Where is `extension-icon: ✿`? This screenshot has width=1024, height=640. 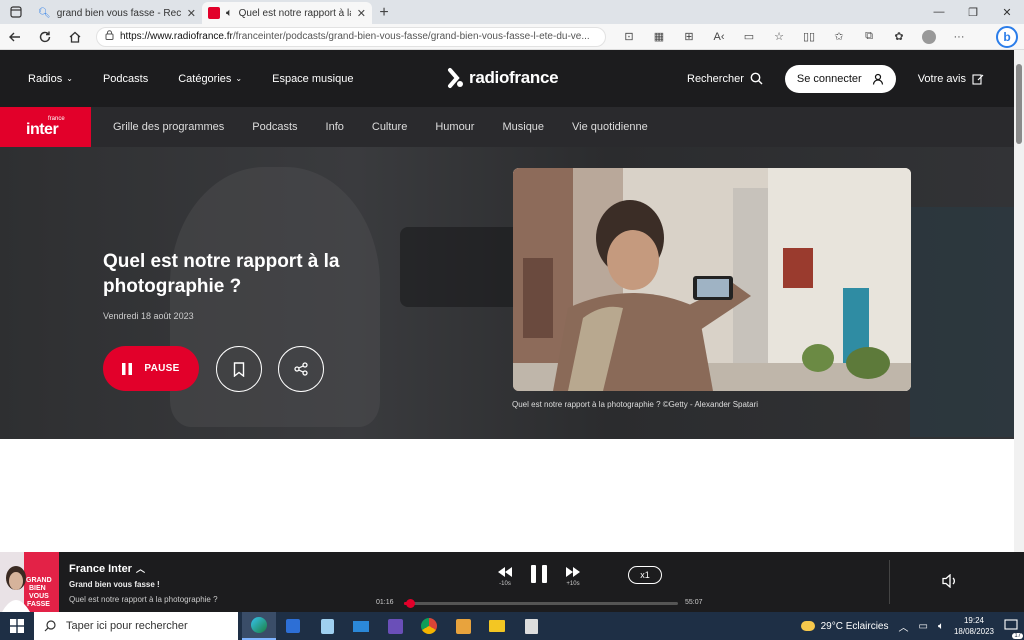 extension-icon: ✿ is located at coordinates (899, 37).